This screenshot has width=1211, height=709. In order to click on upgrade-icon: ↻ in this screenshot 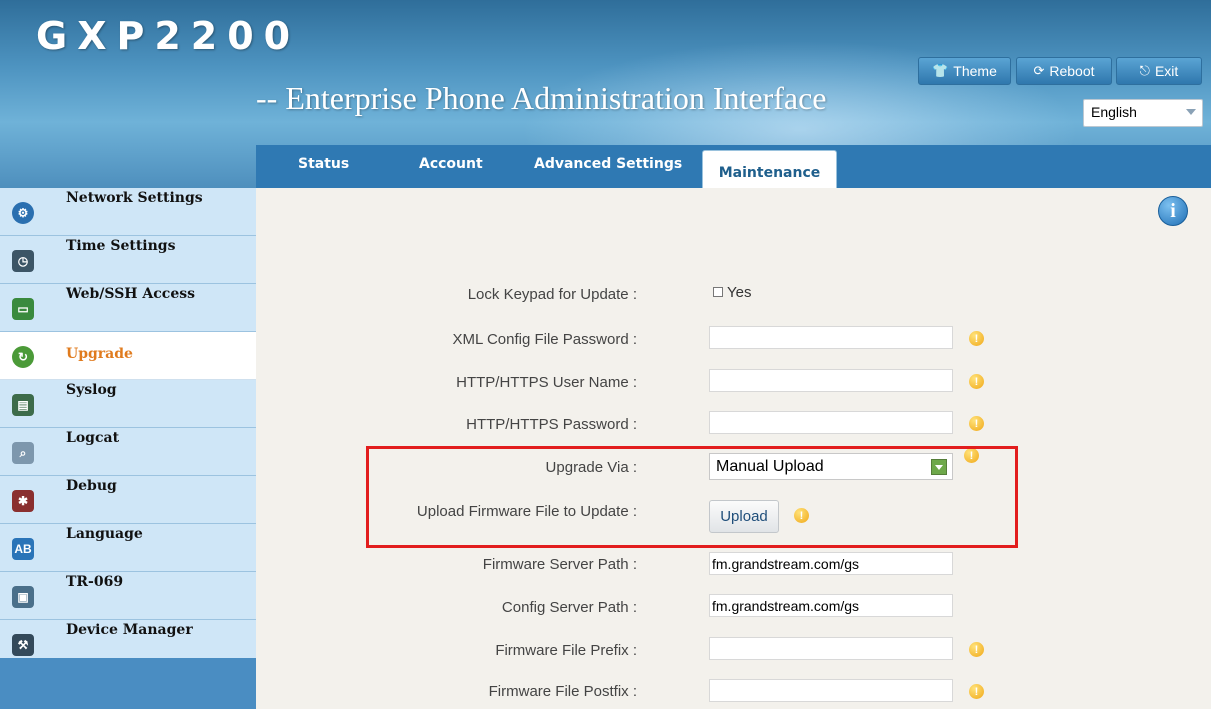, I will do `click(23, 357)`.